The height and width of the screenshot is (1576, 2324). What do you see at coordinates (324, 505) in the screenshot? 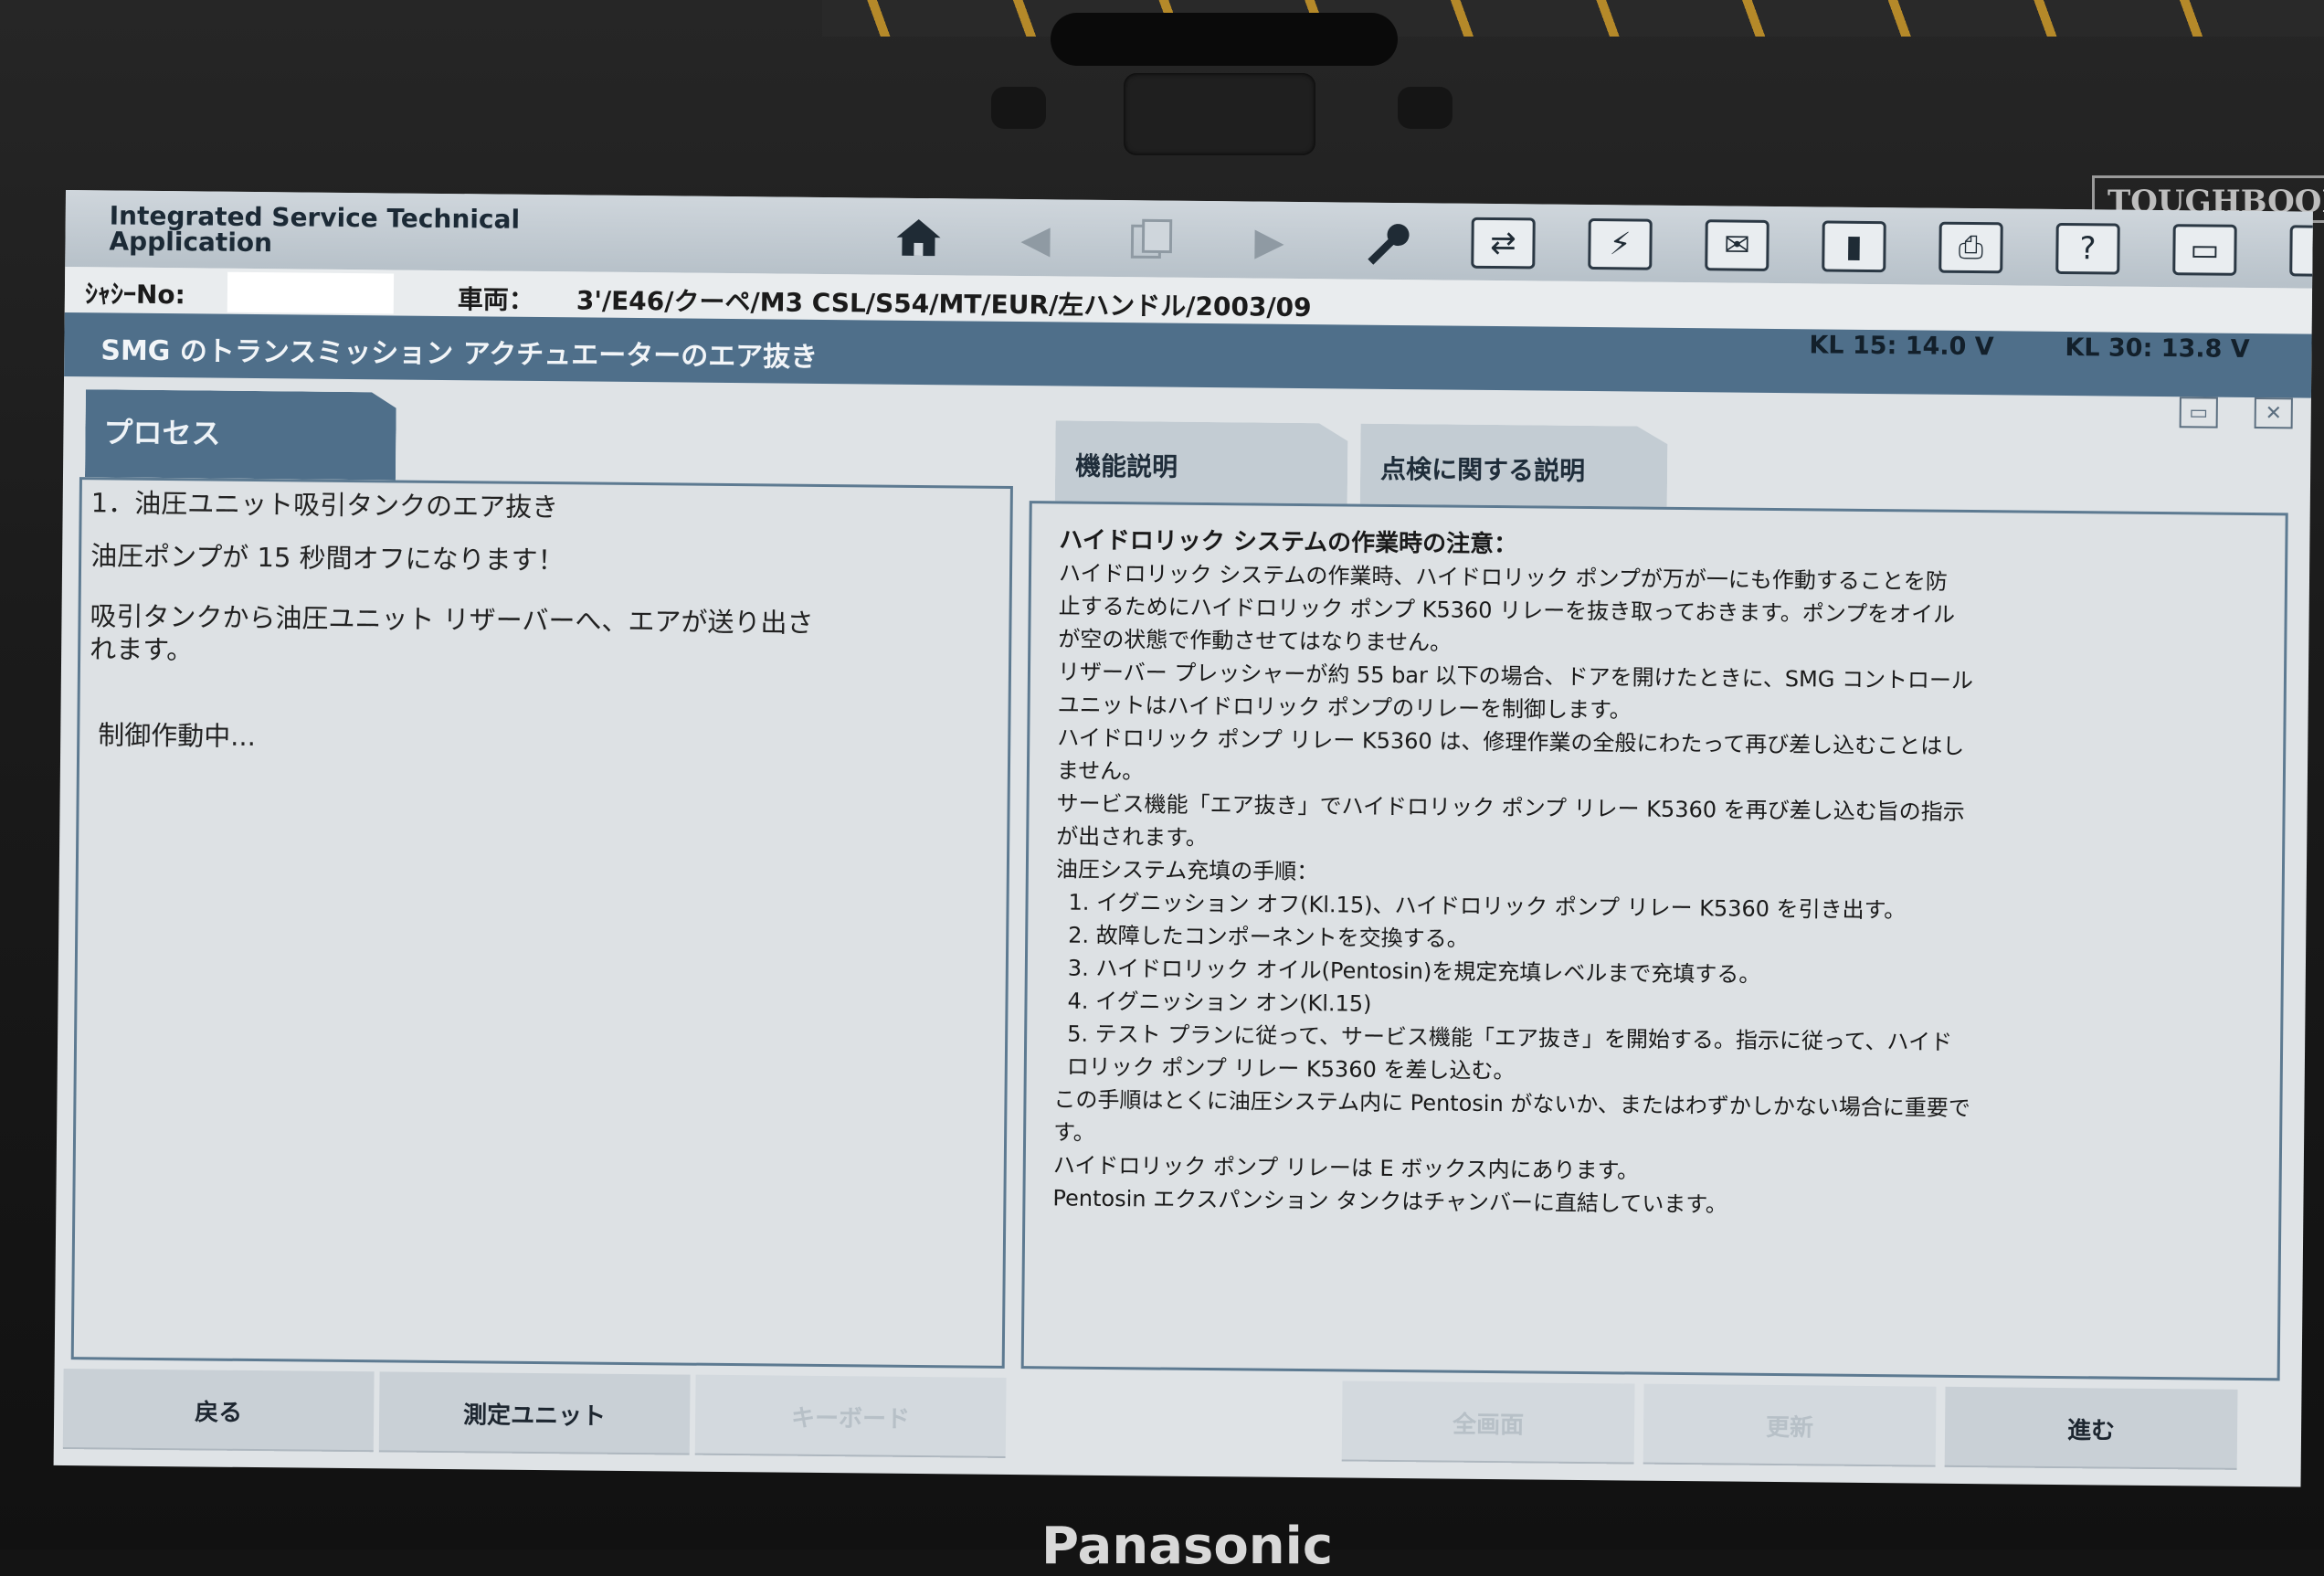
I see `process-step-title: 1．油圧ユニット吸引タンクのエア抜き` at bounding box center [324, 505].